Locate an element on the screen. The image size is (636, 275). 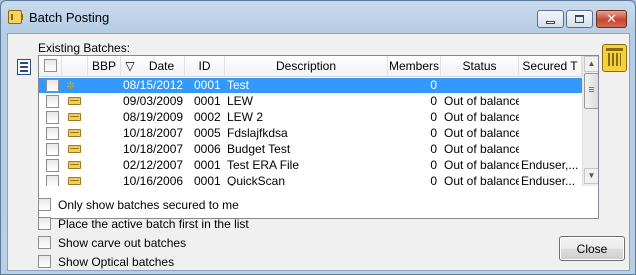
cell-id: 0006 is located at coordinates (207, 149).